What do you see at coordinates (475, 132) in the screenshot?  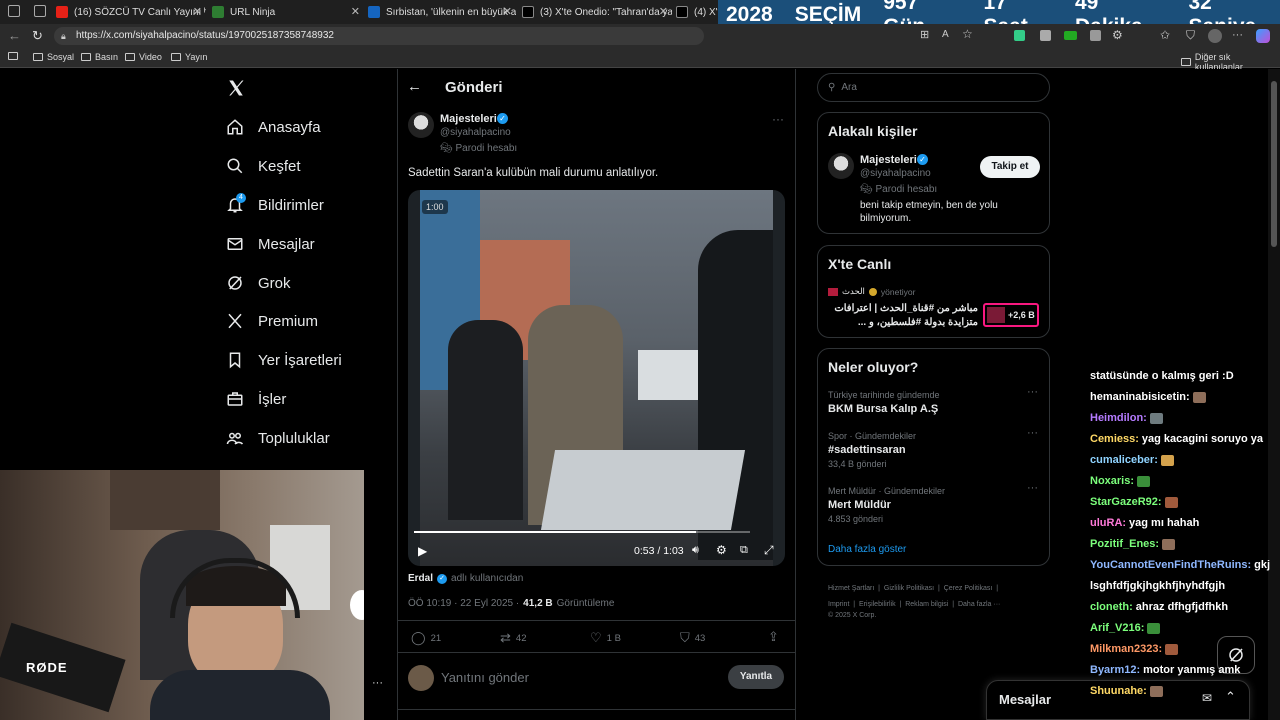 I see `author-handle: @siyahalpacino` at bounding box center [475, 132].